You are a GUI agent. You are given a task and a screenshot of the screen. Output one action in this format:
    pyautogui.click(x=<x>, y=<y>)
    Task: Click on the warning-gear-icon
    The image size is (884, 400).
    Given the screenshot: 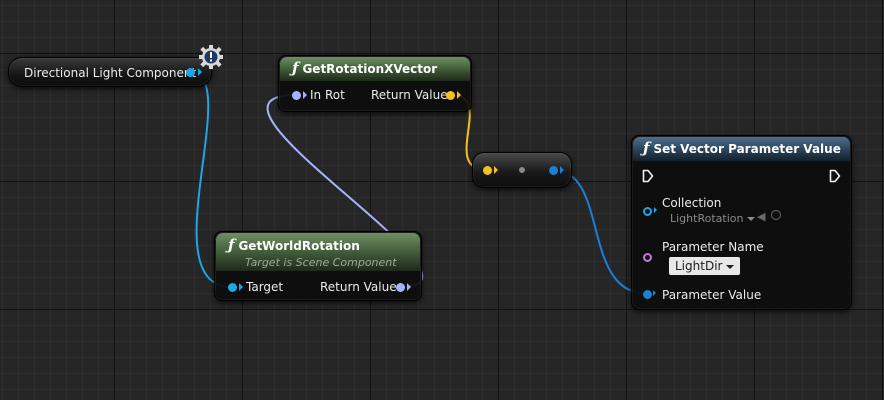 What is the action you would take?
    pyautogui.click(x=211, y=57)
    